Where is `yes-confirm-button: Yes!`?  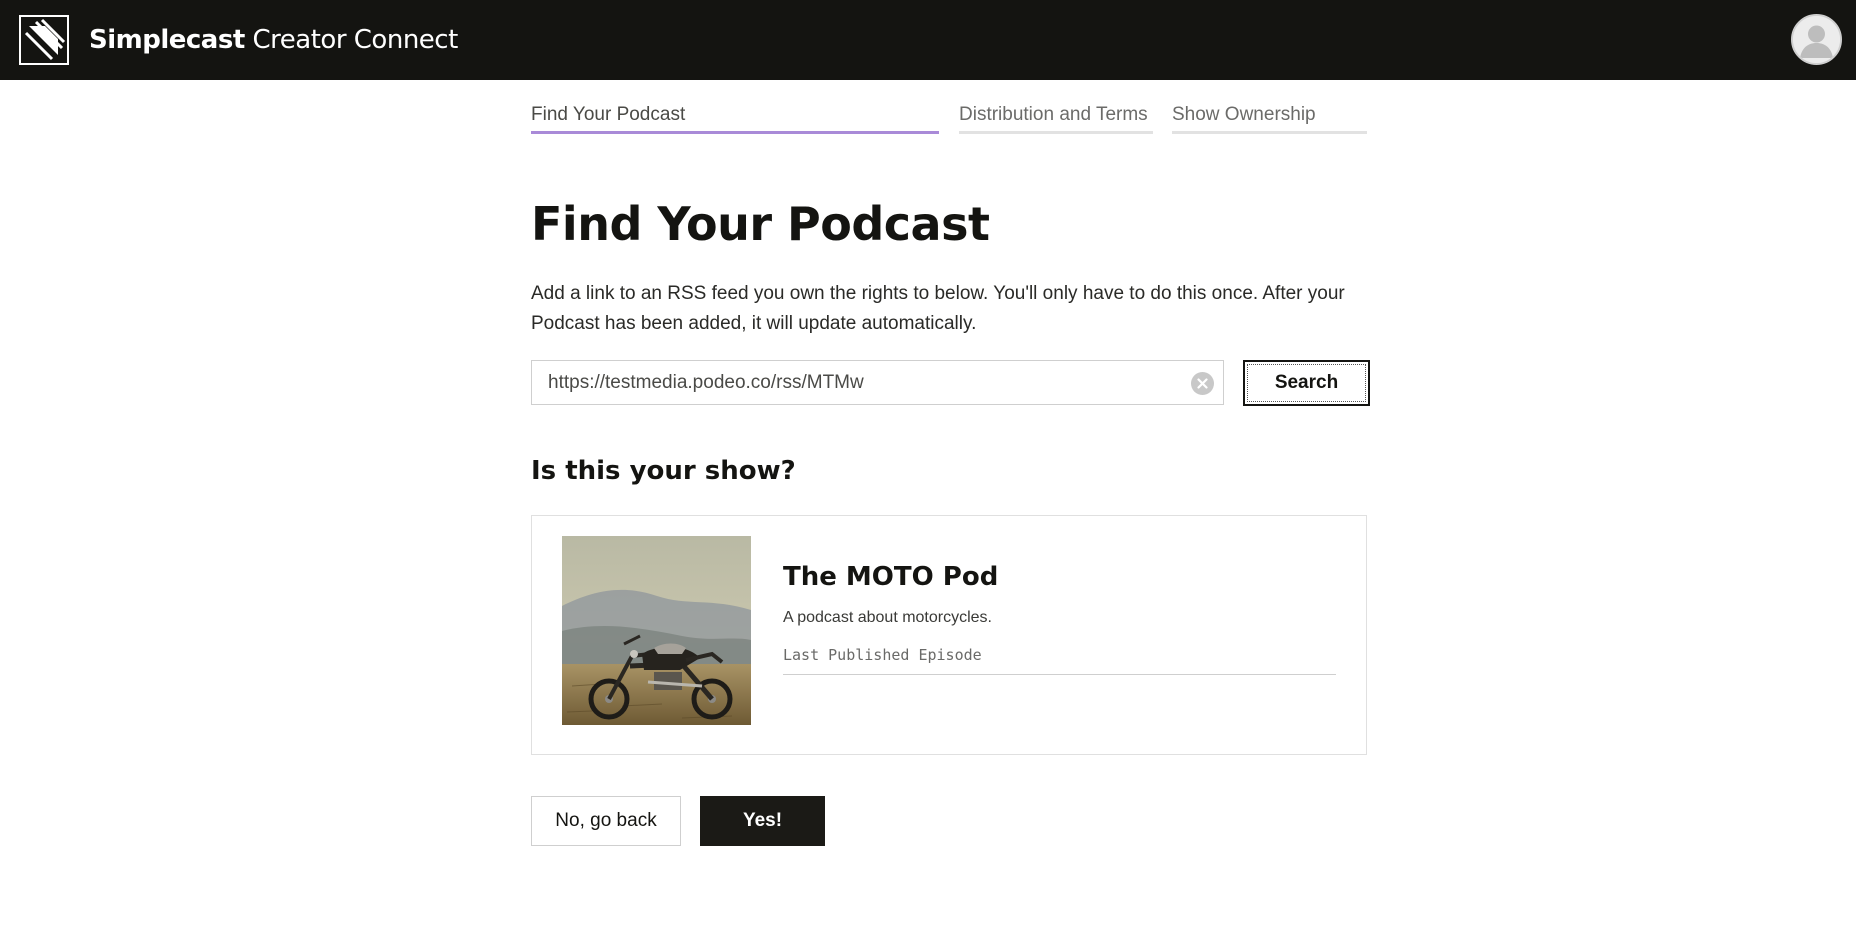 yes-confirm-button: Yes! is located at coordinates (762, 821).